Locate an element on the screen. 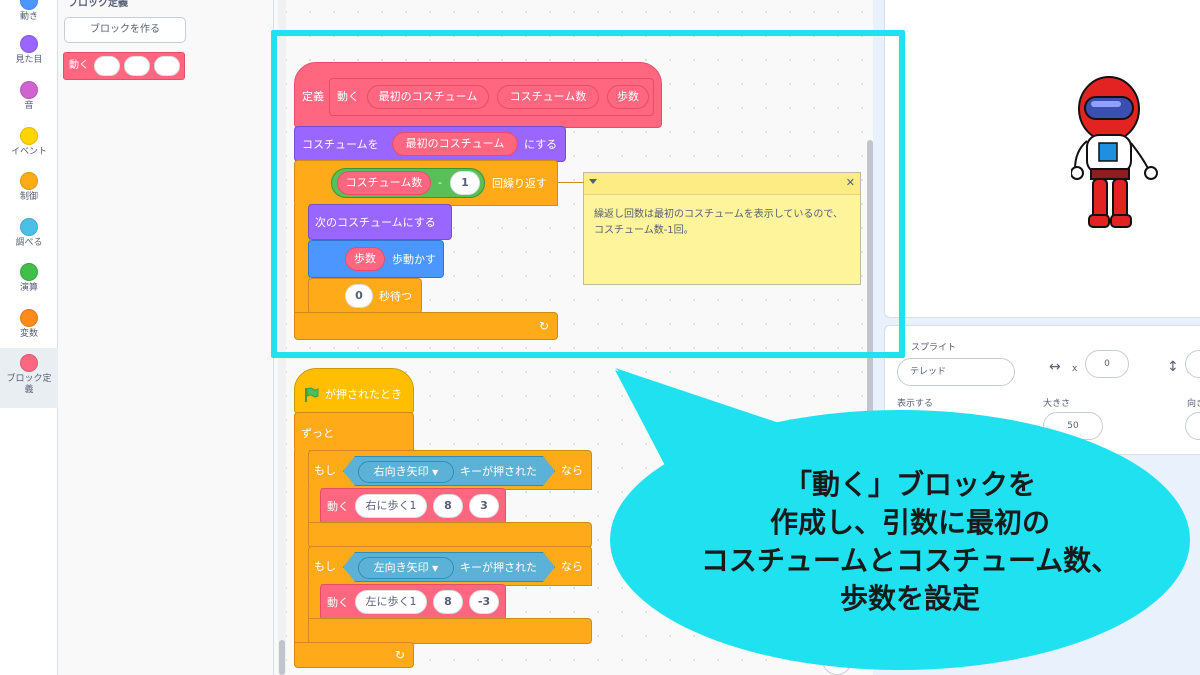 The image size is (1200, 675). palette-custom-block: 動く is located at coordinates (124, 66).